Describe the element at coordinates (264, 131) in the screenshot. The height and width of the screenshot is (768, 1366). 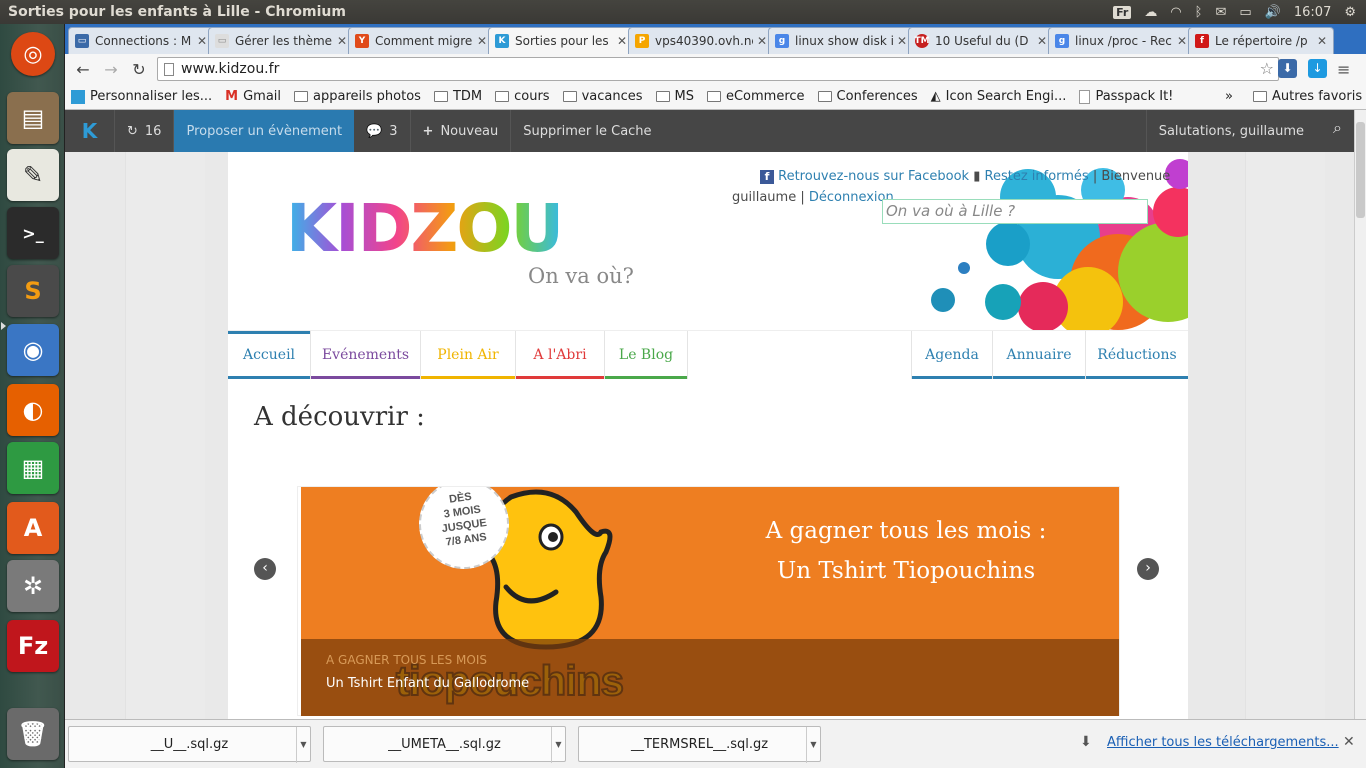
I see `propose-event-link: Proposer un évènement` at that location.